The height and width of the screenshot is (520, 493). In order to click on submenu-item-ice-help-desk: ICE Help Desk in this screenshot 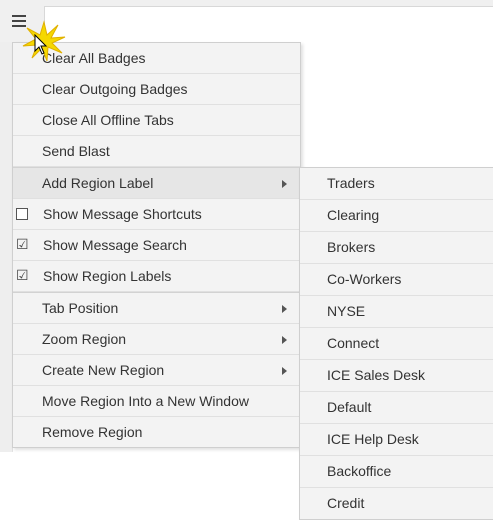, I will do `click(396, 440)`.